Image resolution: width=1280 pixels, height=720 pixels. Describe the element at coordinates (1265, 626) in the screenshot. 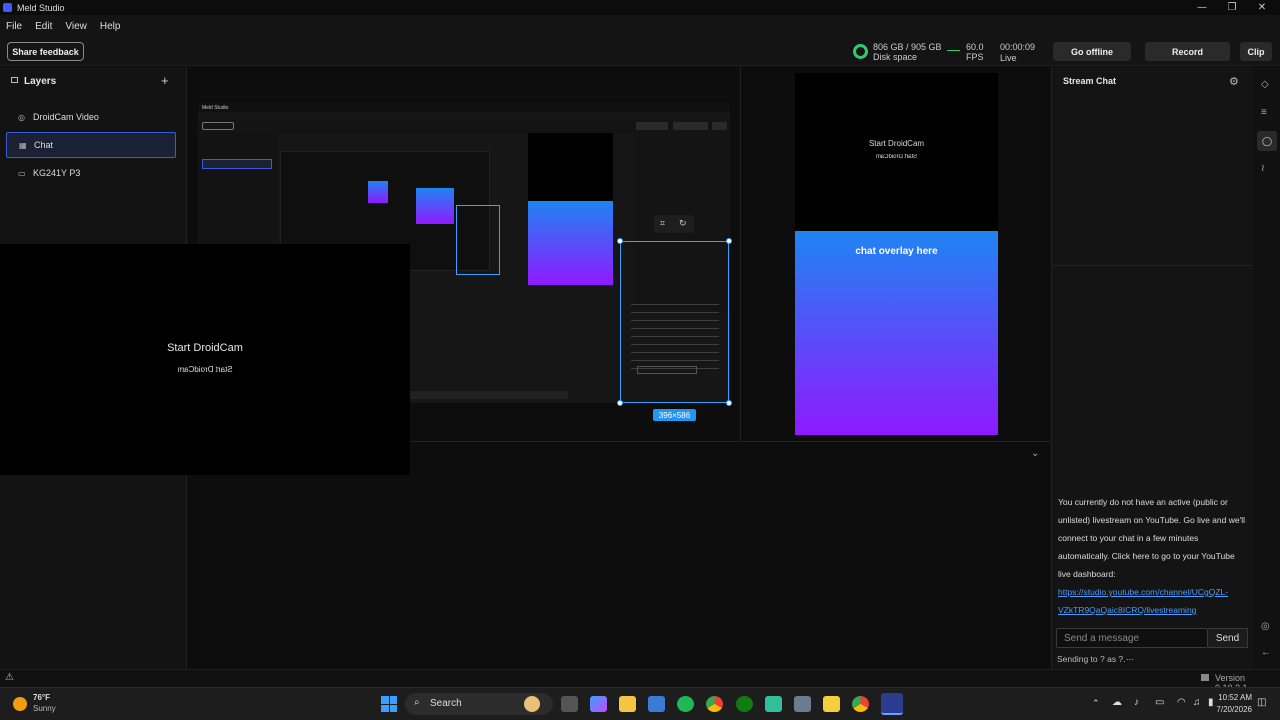

I see `settings-icon: ◎` at that location.